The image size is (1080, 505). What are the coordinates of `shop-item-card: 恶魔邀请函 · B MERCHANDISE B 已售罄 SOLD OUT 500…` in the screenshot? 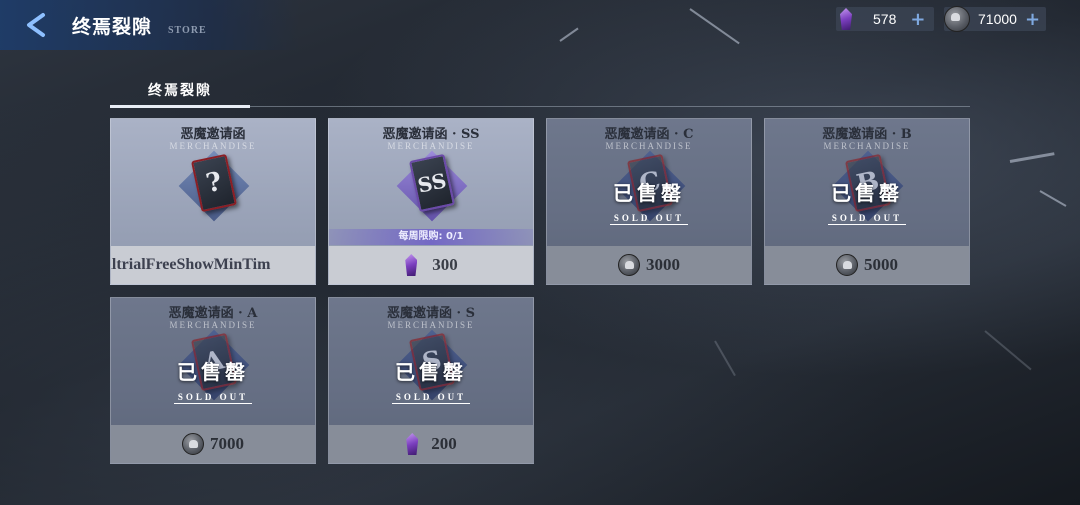 It's located at (867, 201).